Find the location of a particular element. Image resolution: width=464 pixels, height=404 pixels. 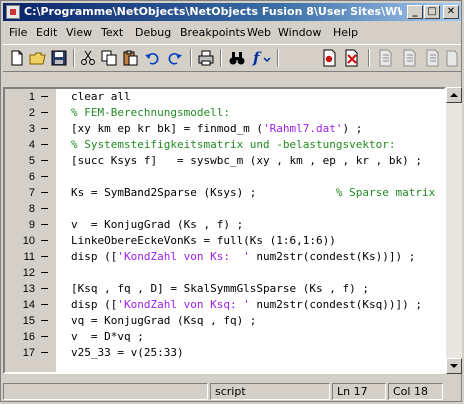

line-number: 6 is located at coordinates (31, 177).